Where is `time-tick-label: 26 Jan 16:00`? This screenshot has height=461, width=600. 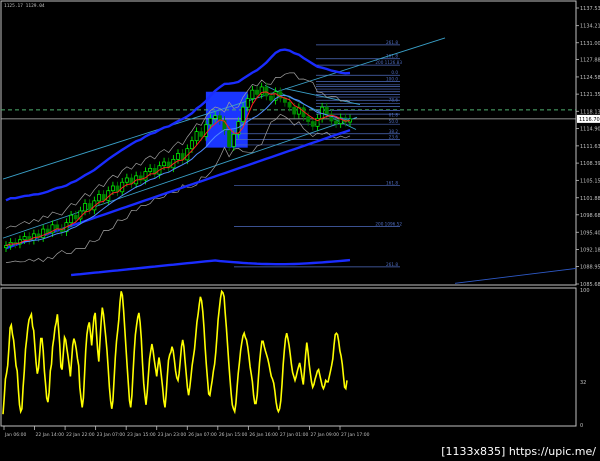 time-tick-label: 26 Jan 16:00 is located at coordinates (263, 435).